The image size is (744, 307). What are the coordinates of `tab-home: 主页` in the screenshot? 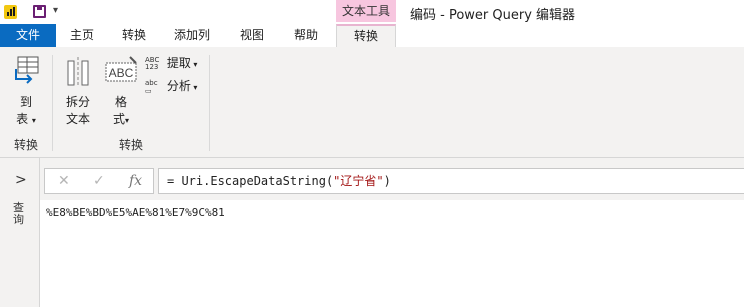 It's located at (82, 35).